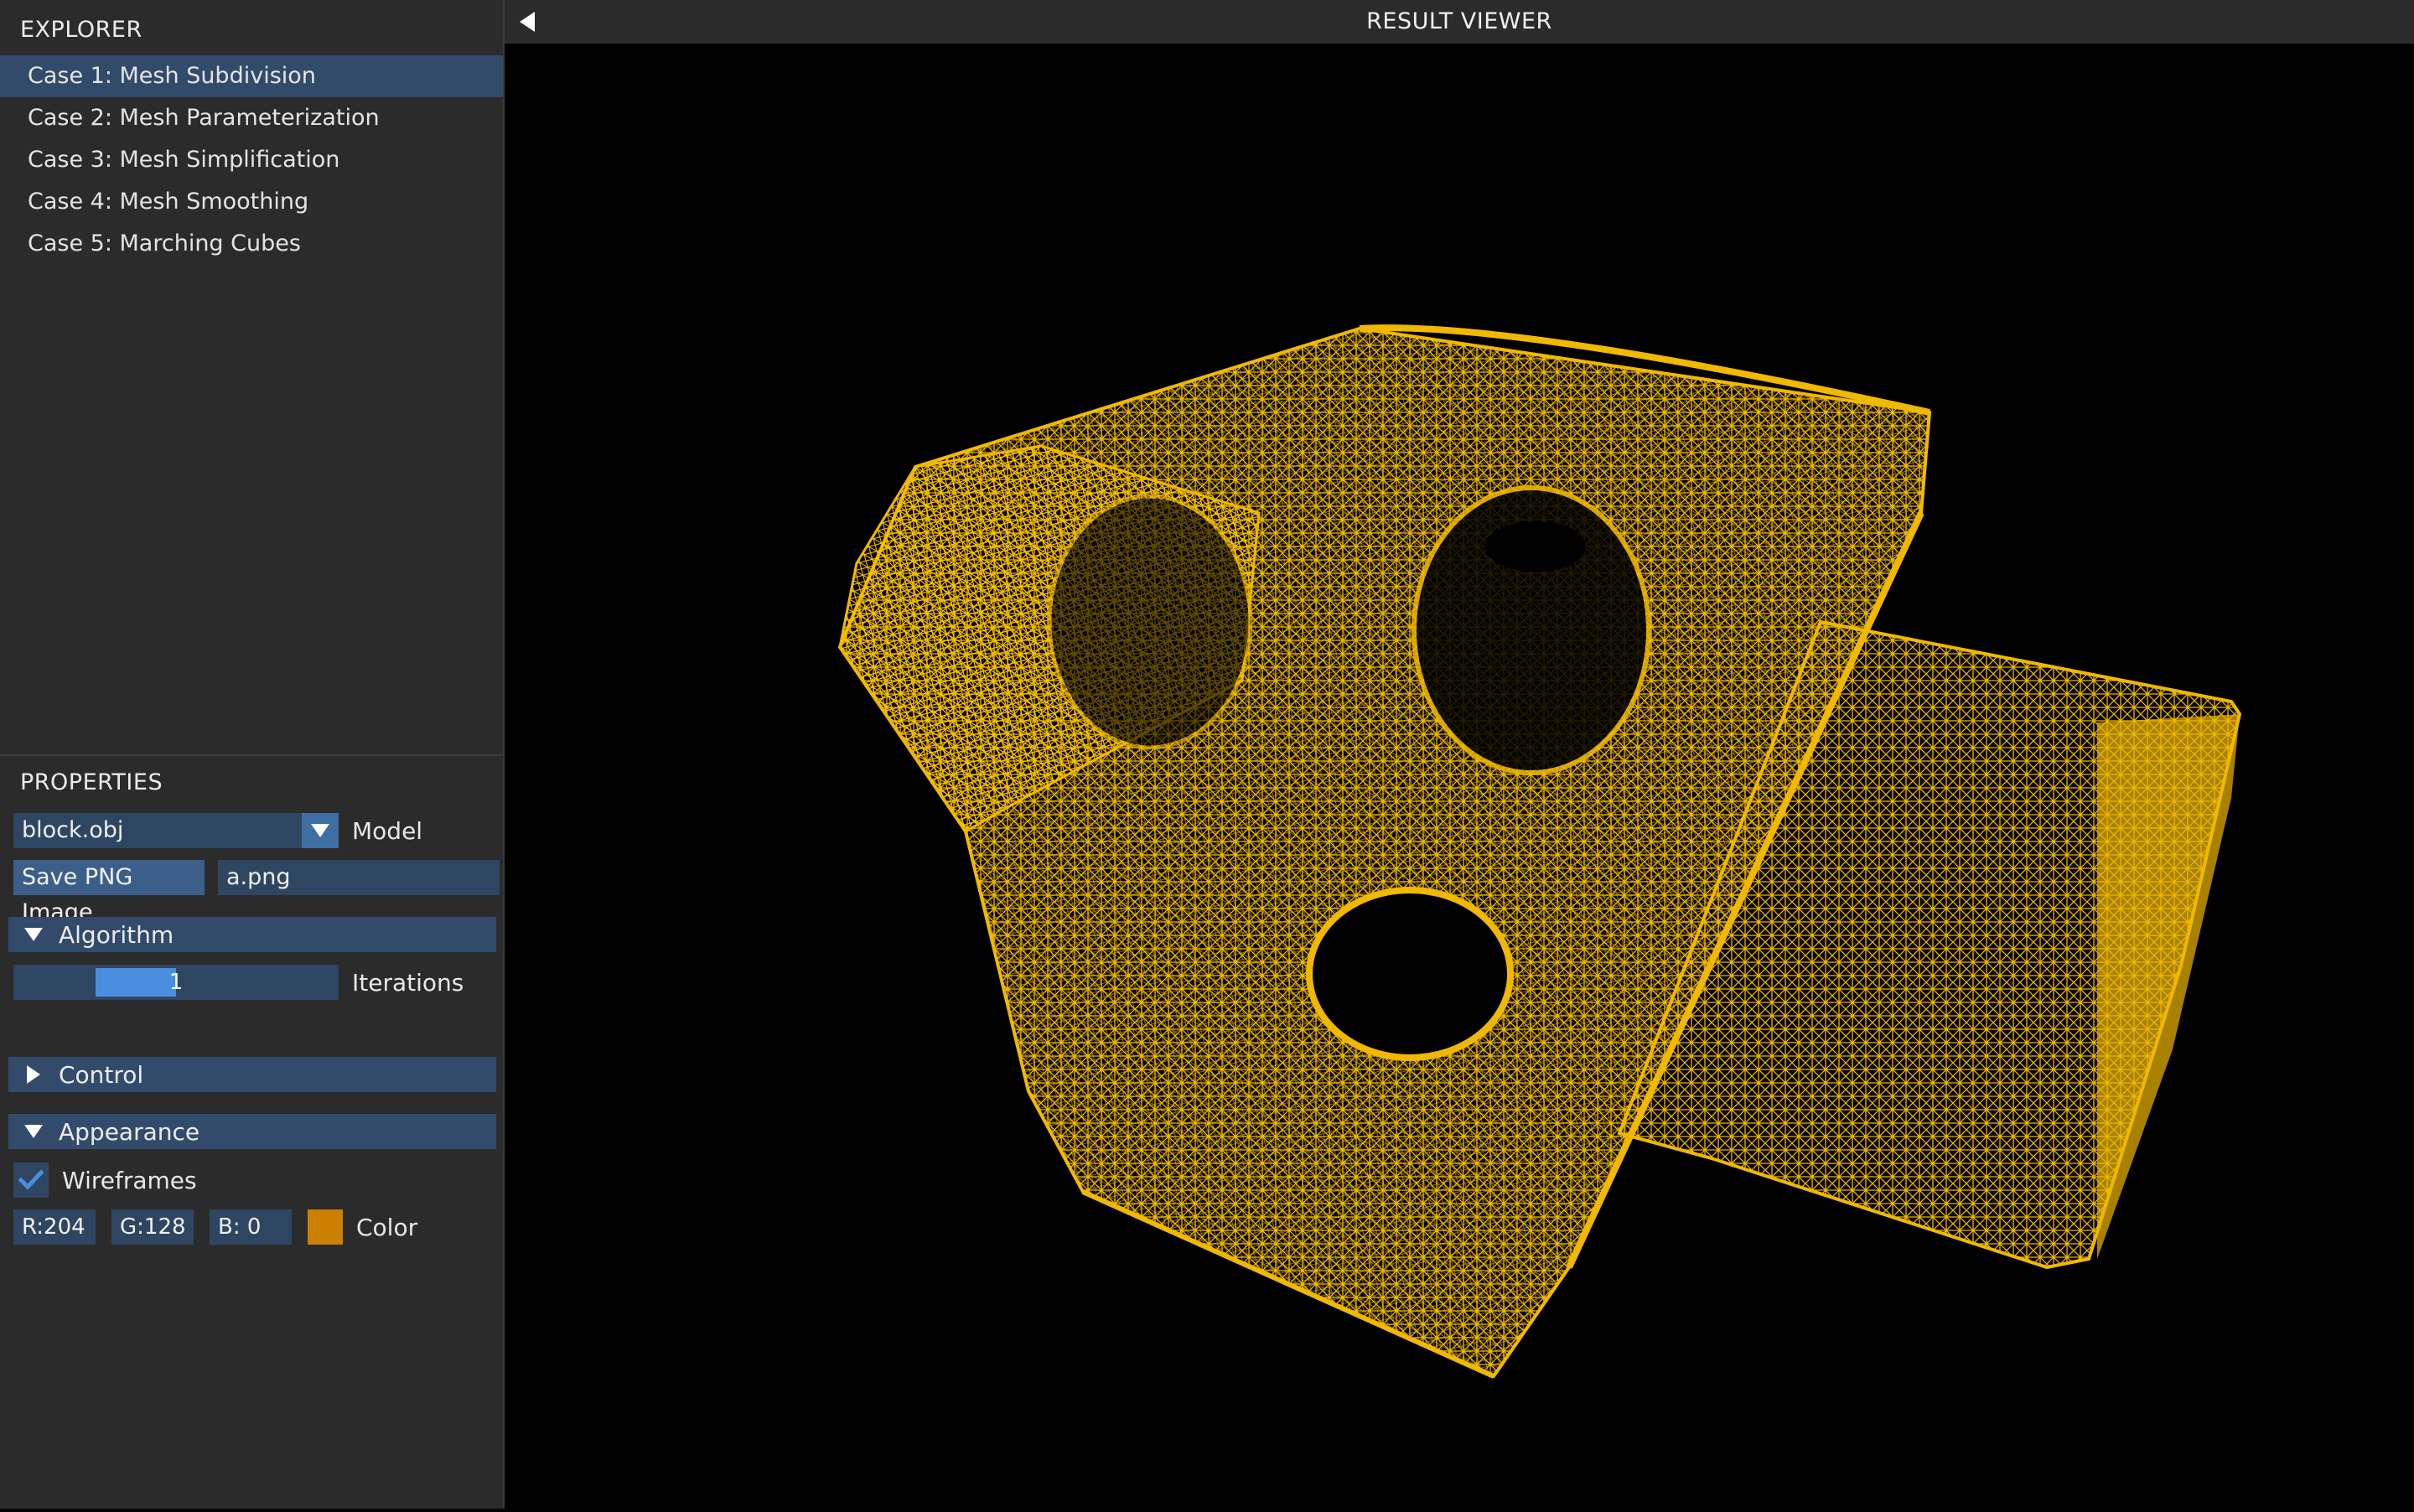 The width and height of the screenshot is (2414, 1512). Describe the element at coordinates (153, 1227) in the screenshot. I see `color-g-input: G:128` at that location.